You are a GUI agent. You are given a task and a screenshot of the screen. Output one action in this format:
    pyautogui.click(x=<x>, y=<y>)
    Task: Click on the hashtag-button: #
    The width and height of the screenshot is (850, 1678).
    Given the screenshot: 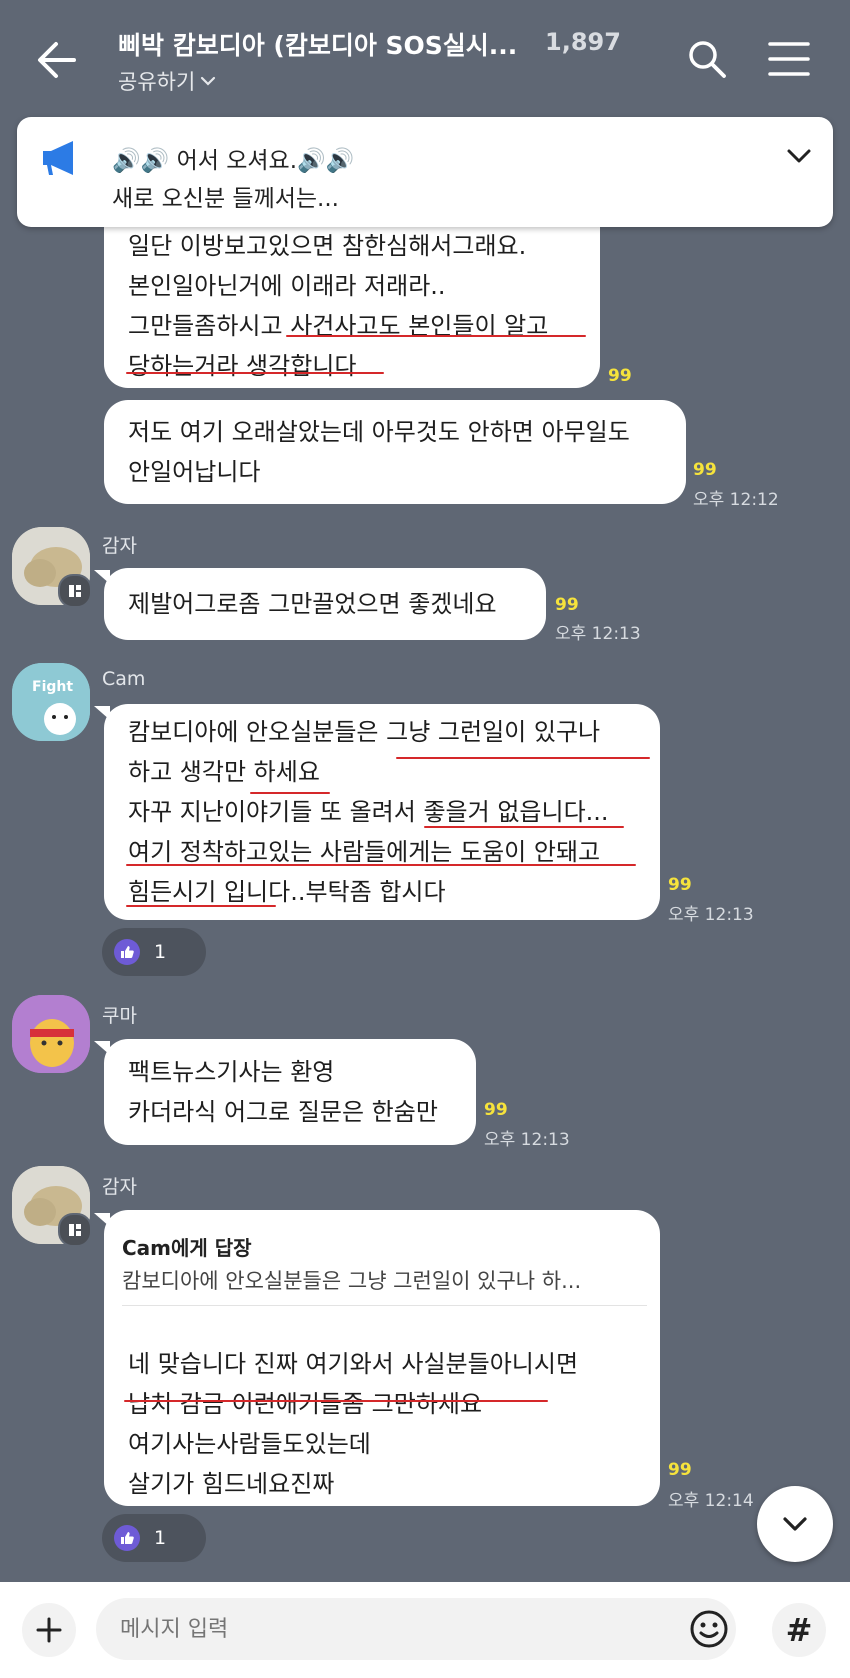 What is the action you would take?
    pyautogui.click(x=799, y=1630)
    